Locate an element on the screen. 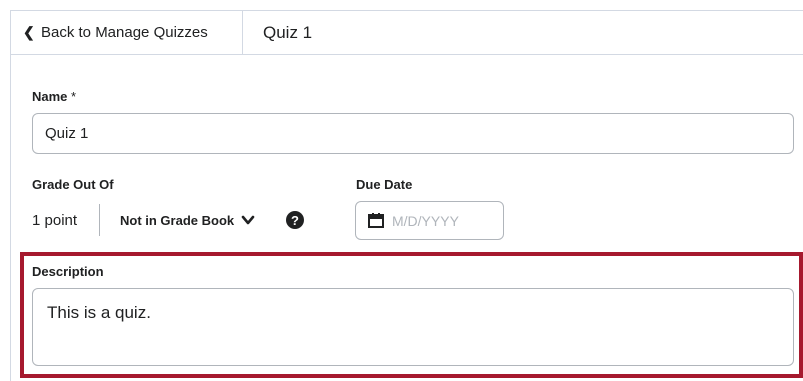 This screenshot has height=381, width=803. help-icon: ? is located at coordinates (295, 220).